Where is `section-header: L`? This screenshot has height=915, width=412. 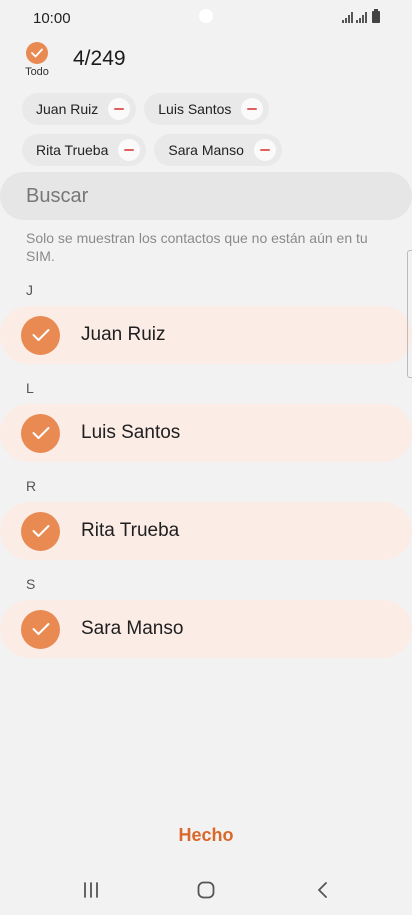 section-header: L is located at coordinates (30, 388).